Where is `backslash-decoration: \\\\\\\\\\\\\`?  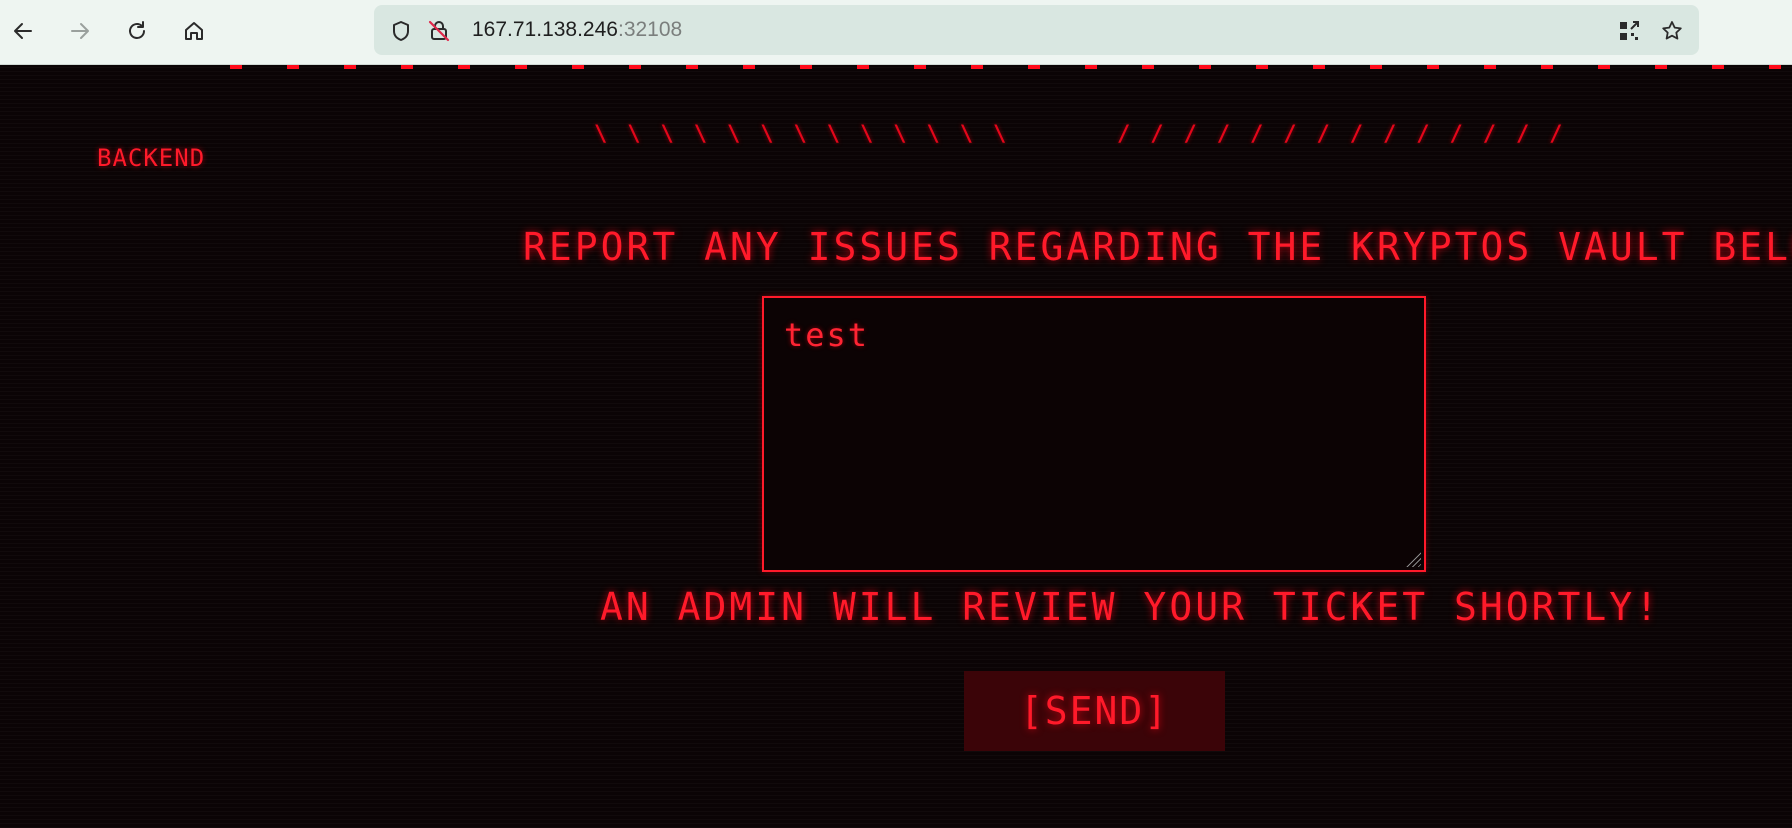
backslash-decoration: \\\\\\\\\\\\\ is located at coordinates (810, 134).